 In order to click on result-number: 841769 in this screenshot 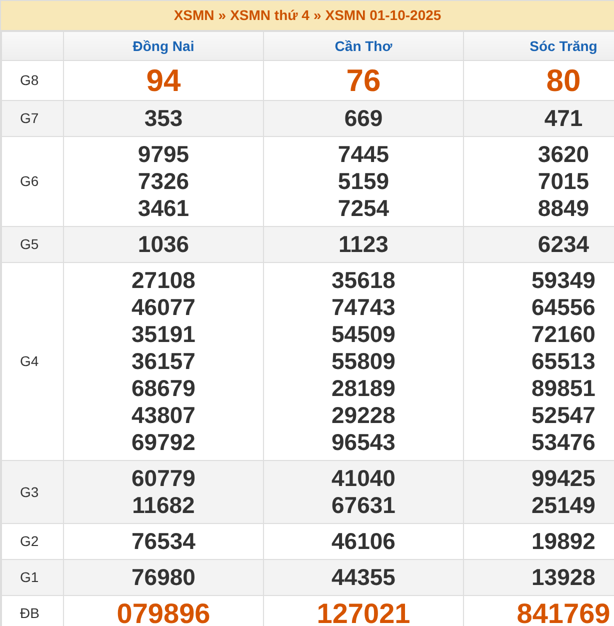, I will do `click(564, 613)`.